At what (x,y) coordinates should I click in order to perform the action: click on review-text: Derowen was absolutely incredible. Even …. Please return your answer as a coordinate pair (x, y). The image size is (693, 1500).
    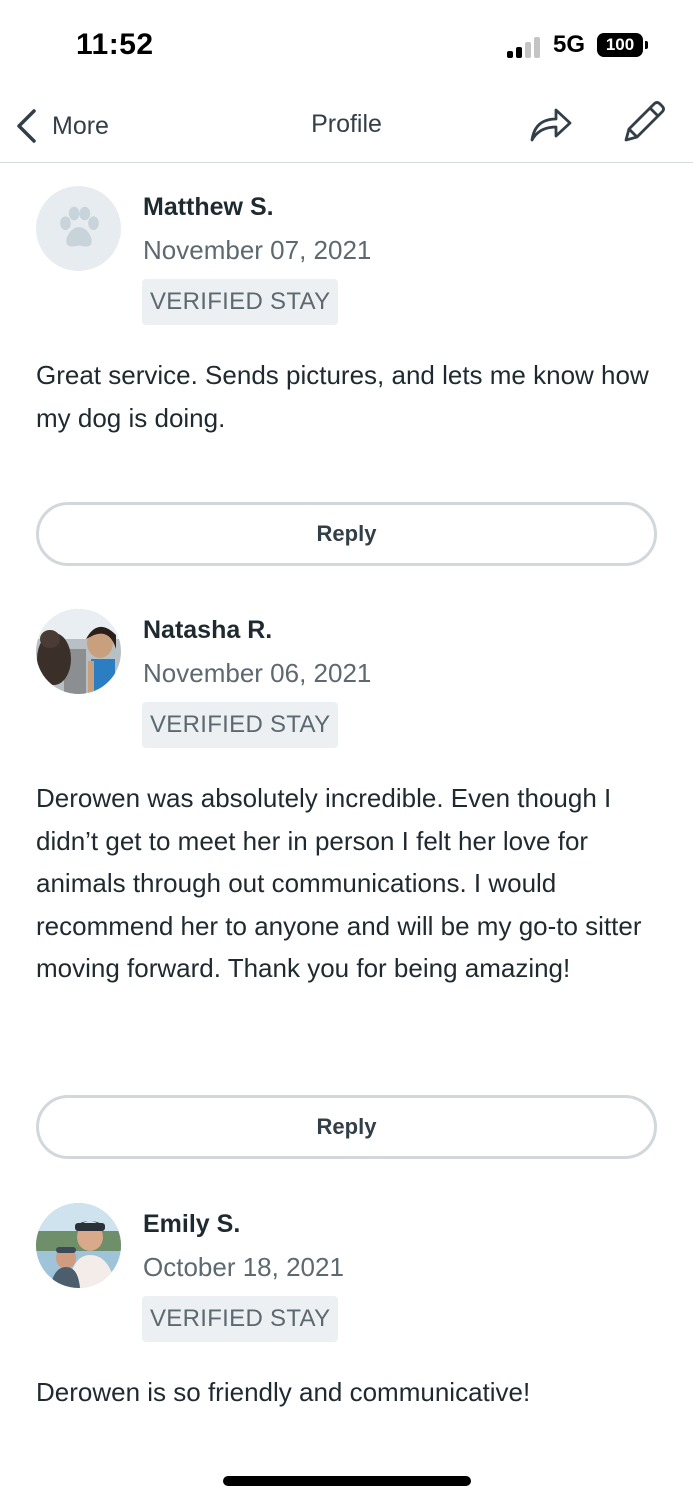
    Looking at the image, I should click on (339, 883).